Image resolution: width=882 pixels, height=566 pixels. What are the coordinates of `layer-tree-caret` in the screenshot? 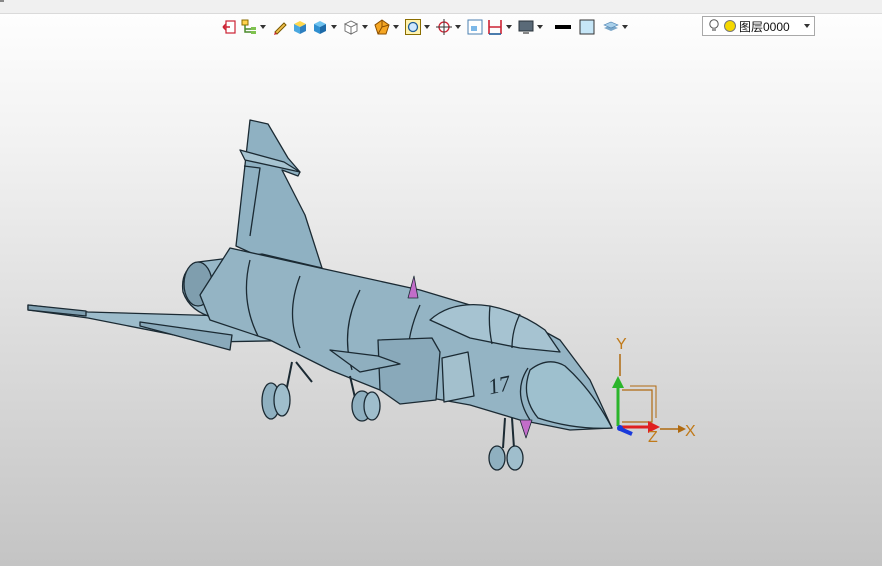 It's located at (263, 27).